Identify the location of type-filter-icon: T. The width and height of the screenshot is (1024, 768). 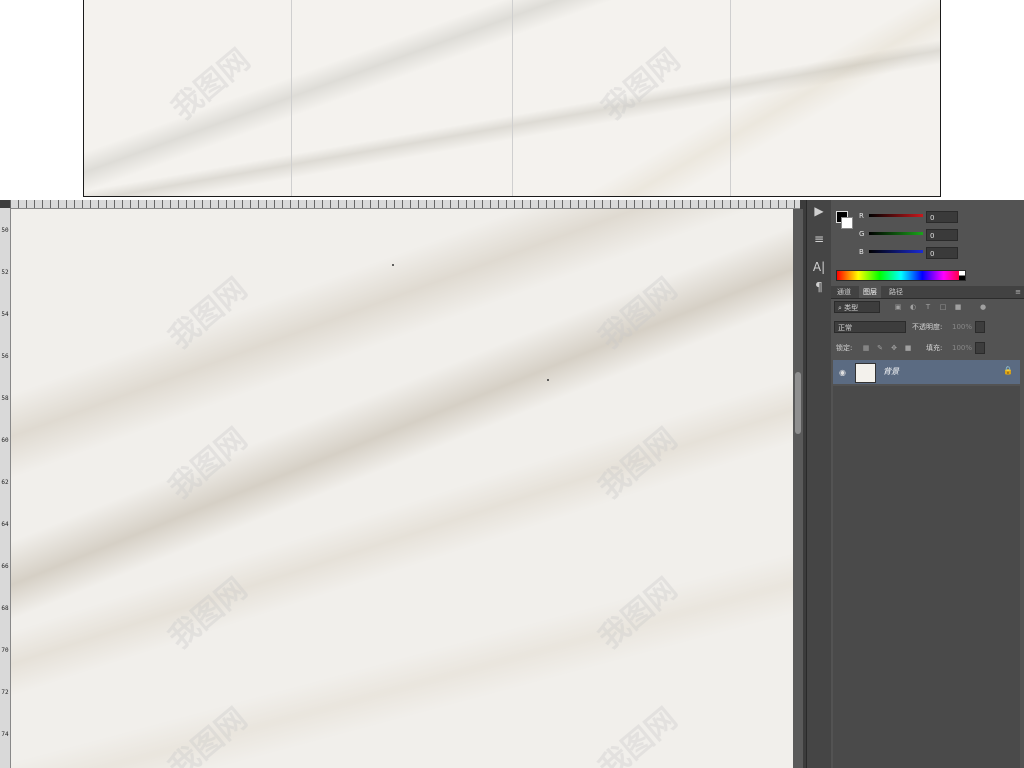
(928, 307).